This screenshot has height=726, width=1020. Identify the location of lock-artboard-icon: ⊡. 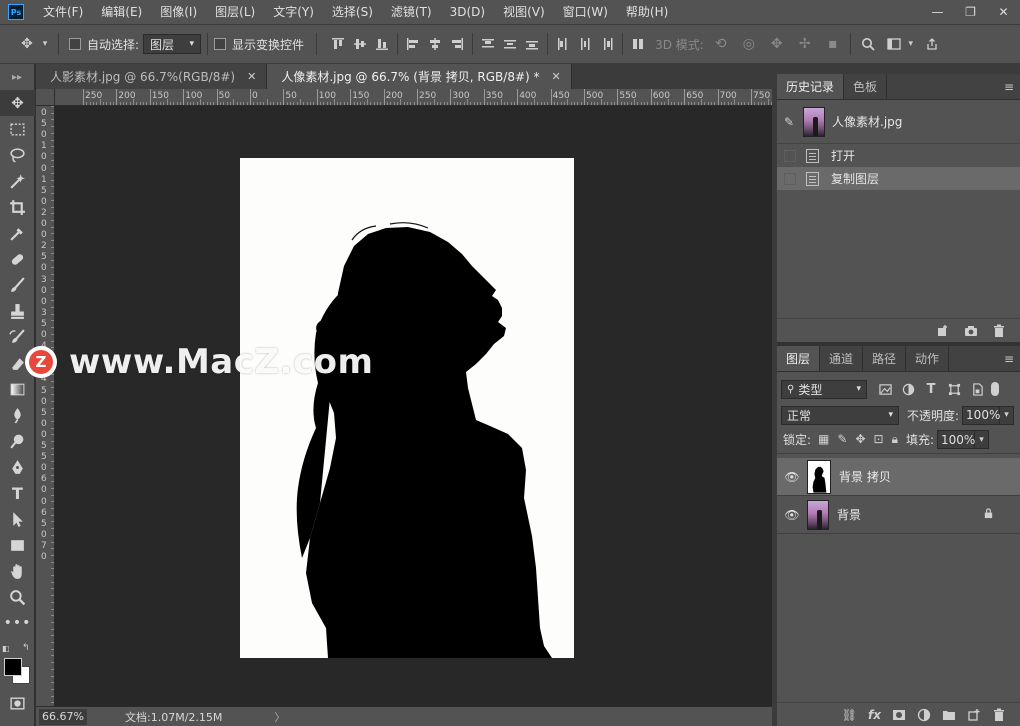
(879, 439).